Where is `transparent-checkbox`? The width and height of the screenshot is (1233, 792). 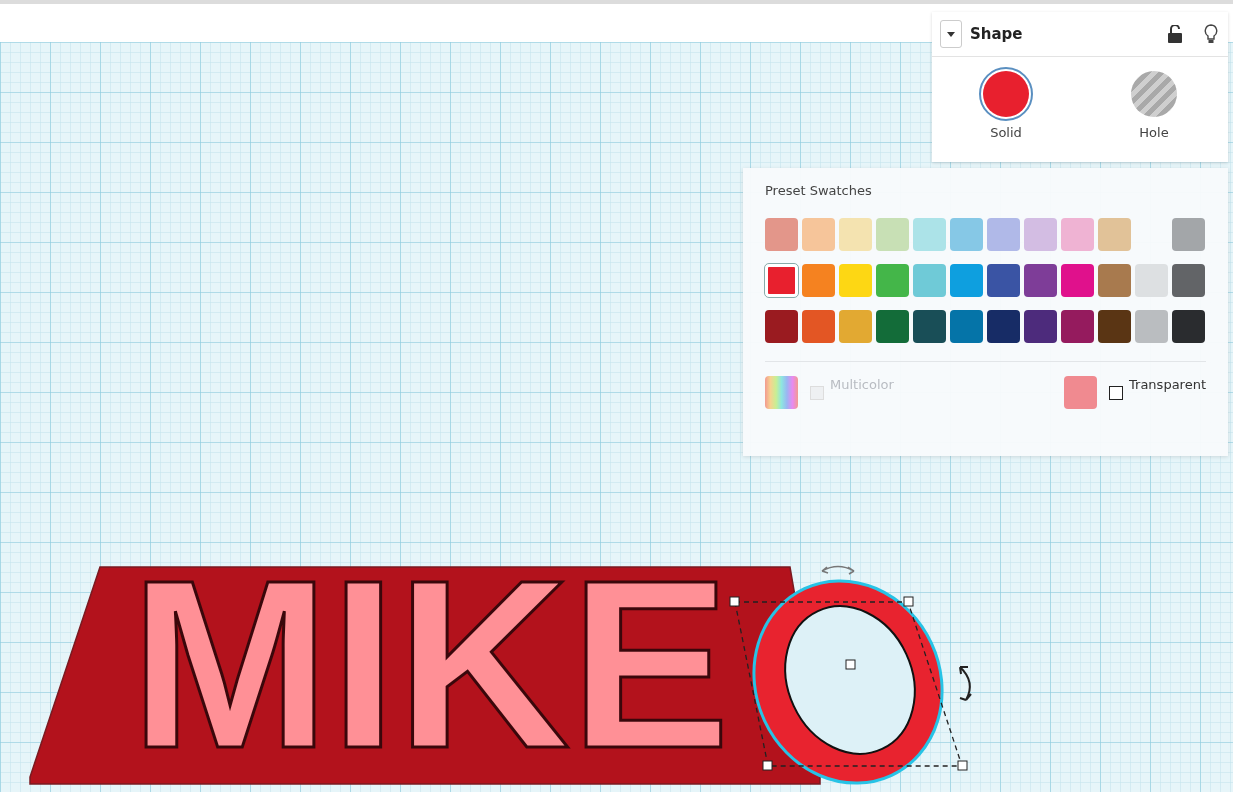 transparent-checkbox is located at coordinates (1116, 393).